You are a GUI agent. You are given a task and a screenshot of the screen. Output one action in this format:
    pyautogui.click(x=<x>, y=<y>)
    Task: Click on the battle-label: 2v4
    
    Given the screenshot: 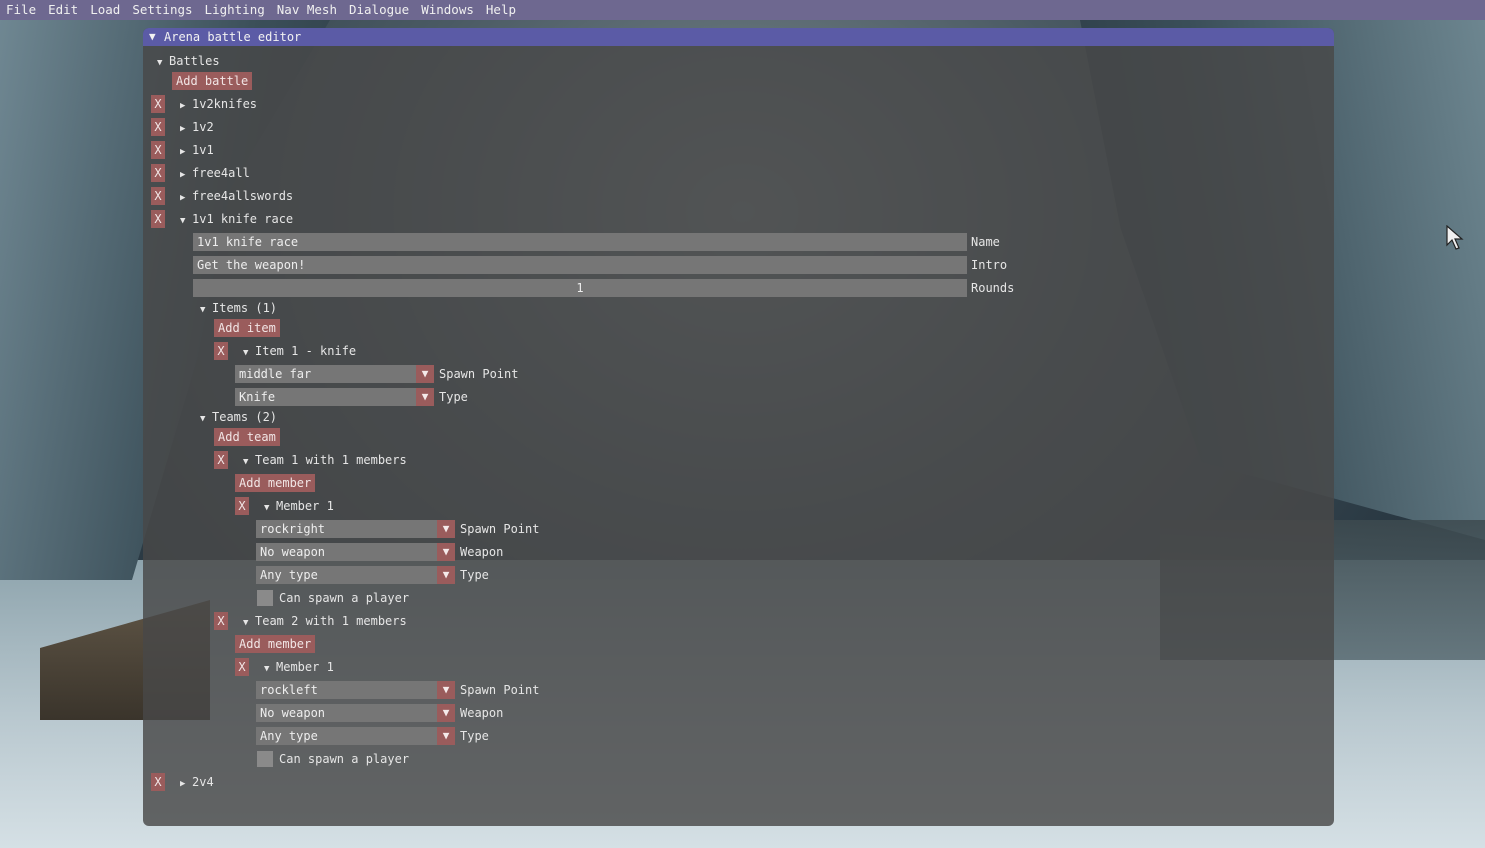 What is the action you would take?
    pyautogui.click(x=203, y=782)
    